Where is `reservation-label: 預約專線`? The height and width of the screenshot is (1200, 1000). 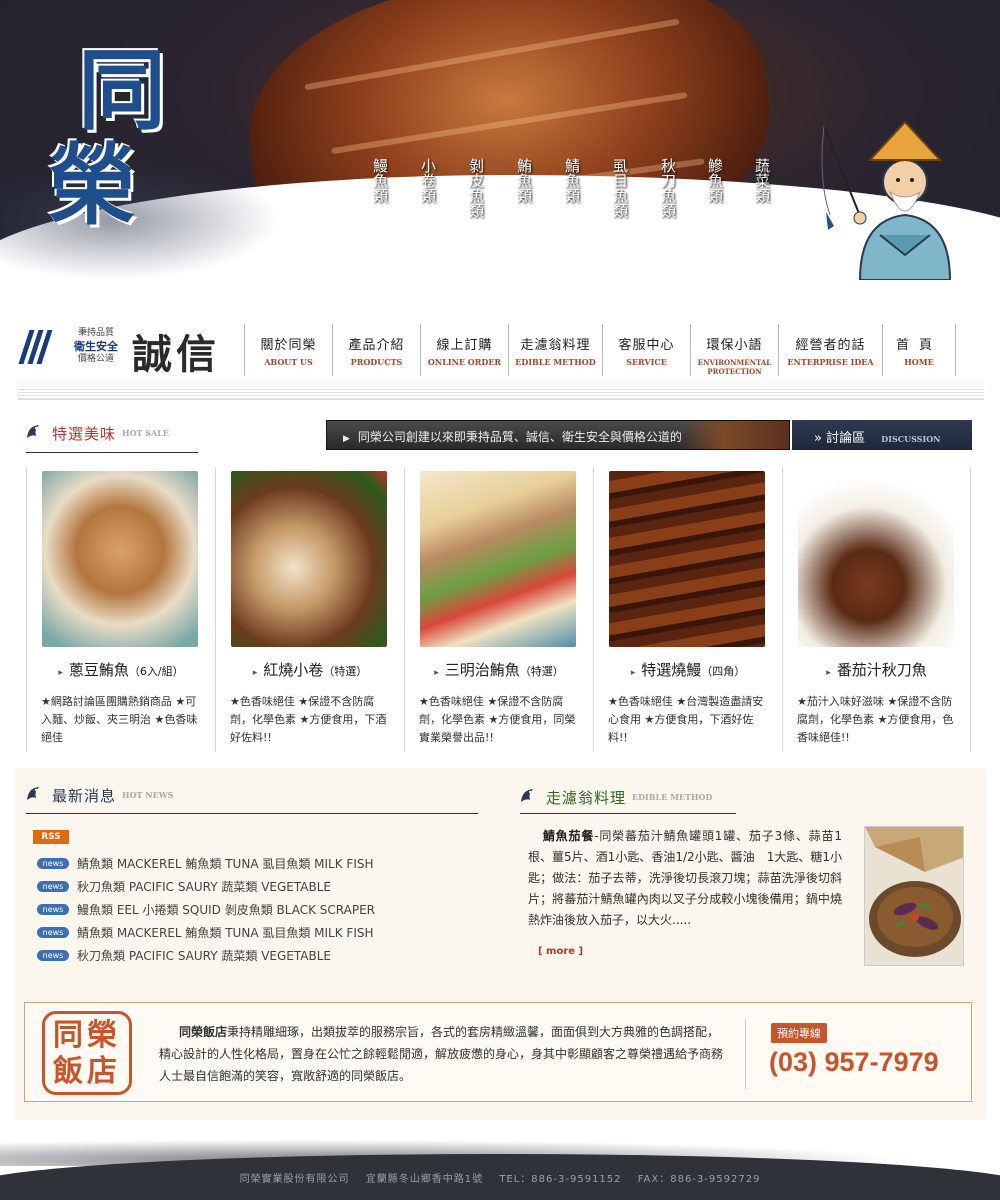 reservation-label: 預約專線 is located at coordinates (799, 1033).